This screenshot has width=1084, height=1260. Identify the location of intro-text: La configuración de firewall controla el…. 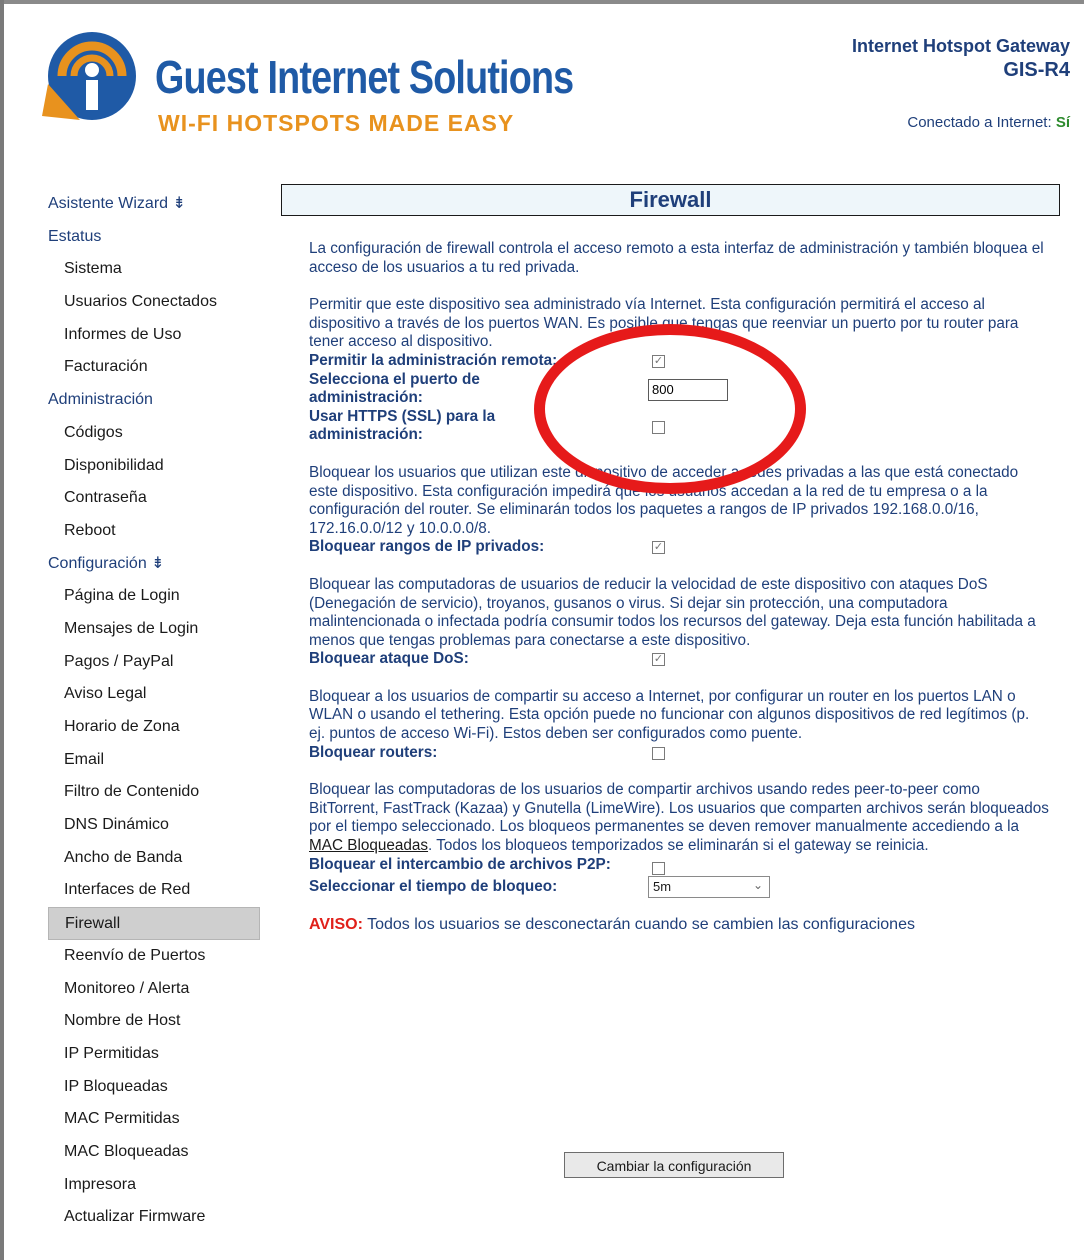
(676, 258).